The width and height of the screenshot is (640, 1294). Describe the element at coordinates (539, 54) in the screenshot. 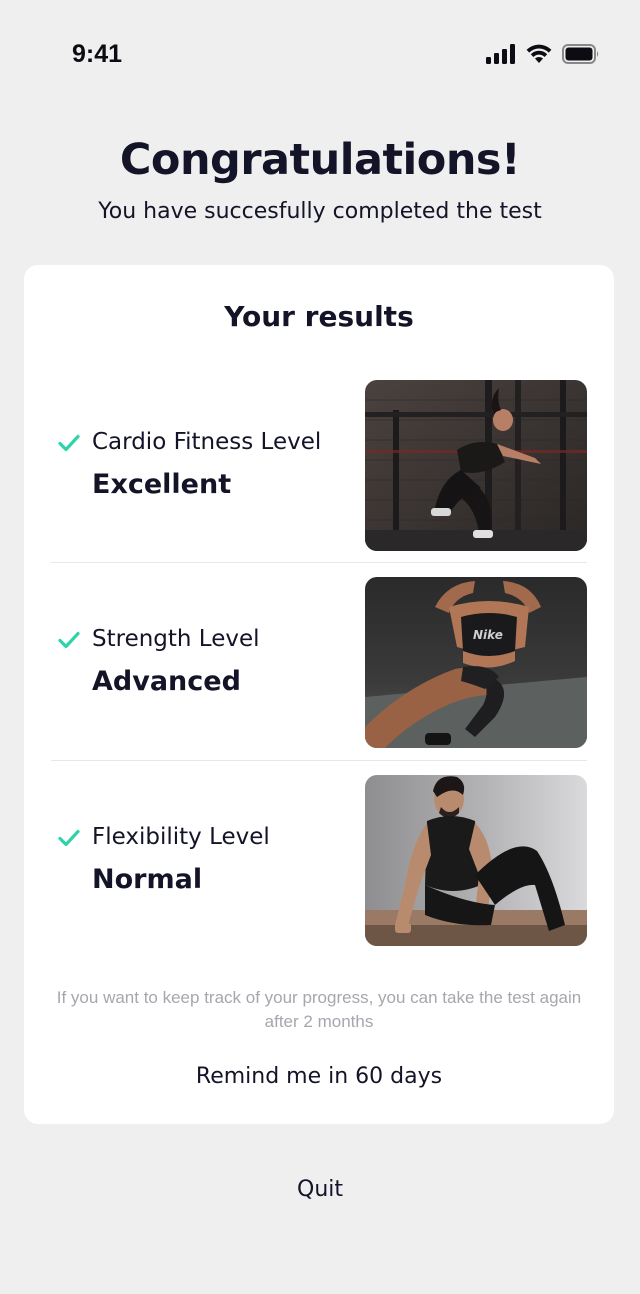

I see `wifi-icon` at that location.